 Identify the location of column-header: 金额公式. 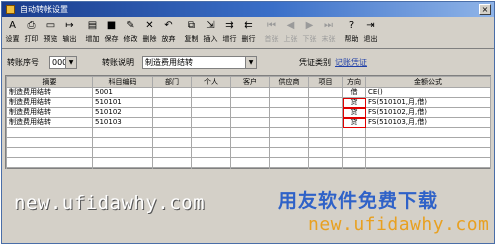
(428, 82).